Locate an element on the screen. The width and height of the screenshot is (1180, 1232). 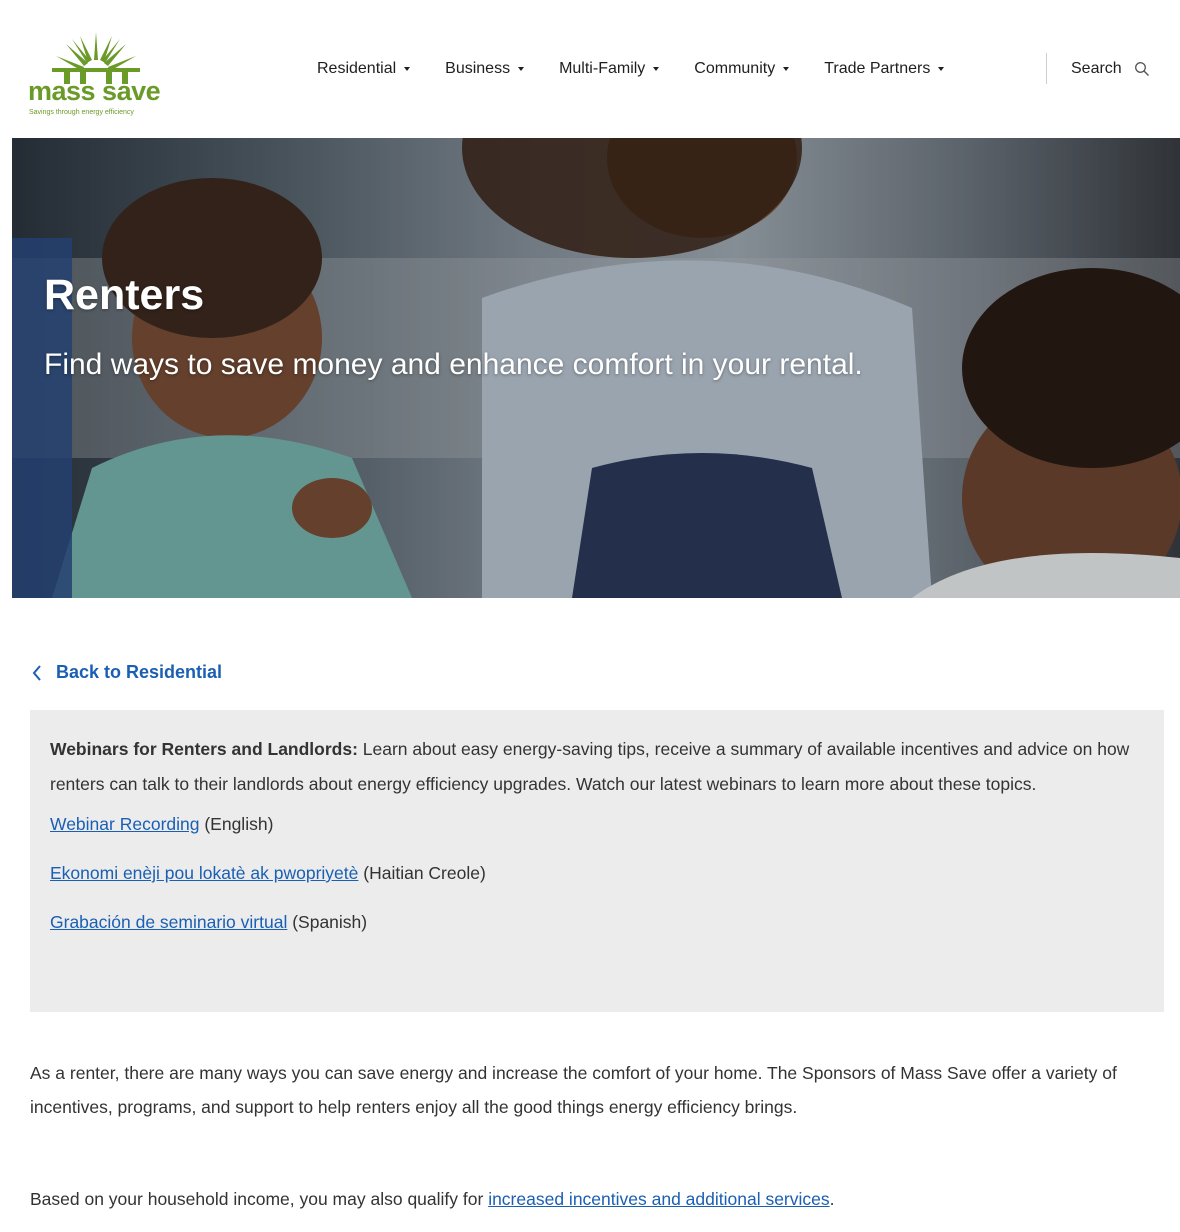
logo-tagline: Savings through energy efficiency is located at coordinates (81, 112).